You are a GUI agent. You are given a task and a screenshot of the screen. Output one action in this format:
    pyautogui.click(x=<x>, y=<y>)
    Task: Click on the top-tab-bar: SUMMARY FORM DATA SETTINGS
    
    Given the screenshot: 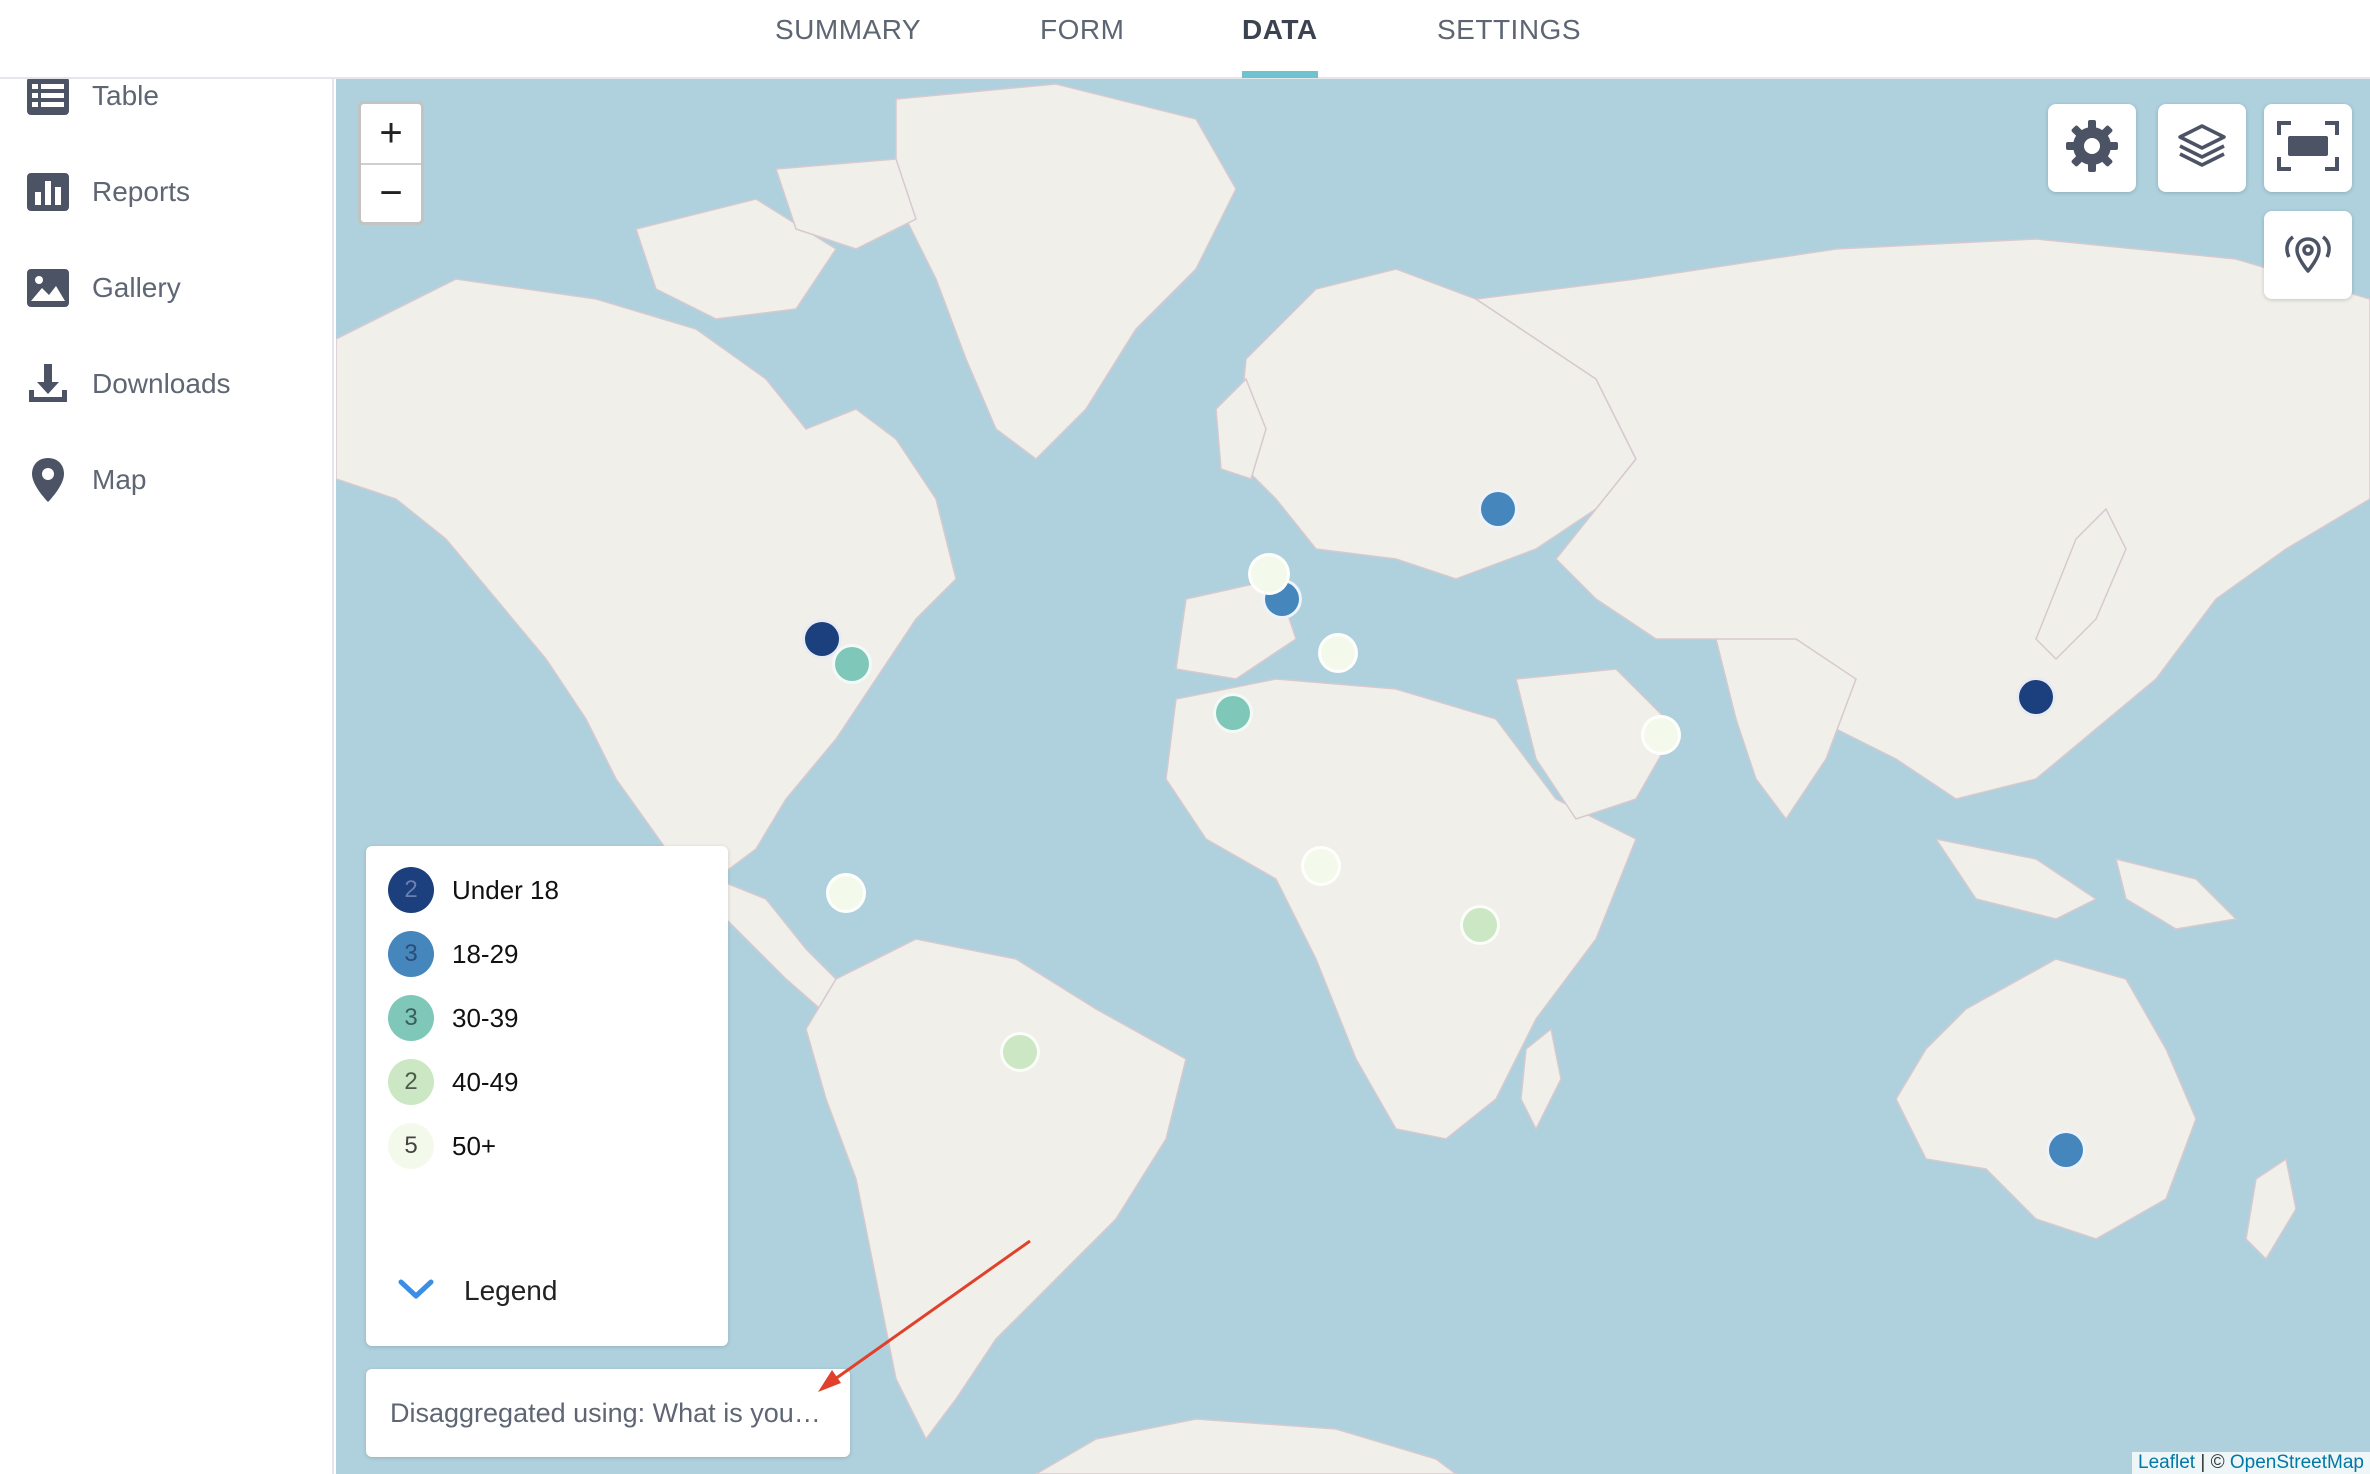 What is the action you would take?
    pyautogui.click(x=1185, y=39)
    